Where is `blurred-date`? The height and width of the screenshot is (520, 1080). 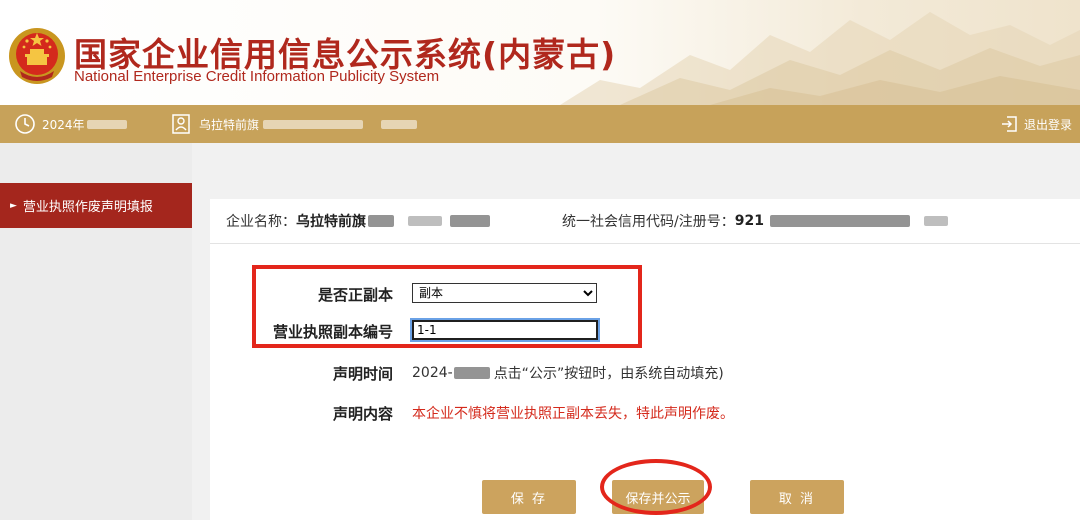
blurred-date is located at coordinates (106, 124).